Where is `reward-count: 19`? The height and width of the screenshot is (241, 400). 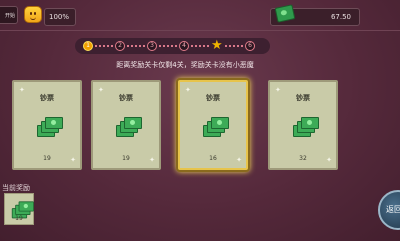
reward-count: 19 is located at coordinates (19, 218).